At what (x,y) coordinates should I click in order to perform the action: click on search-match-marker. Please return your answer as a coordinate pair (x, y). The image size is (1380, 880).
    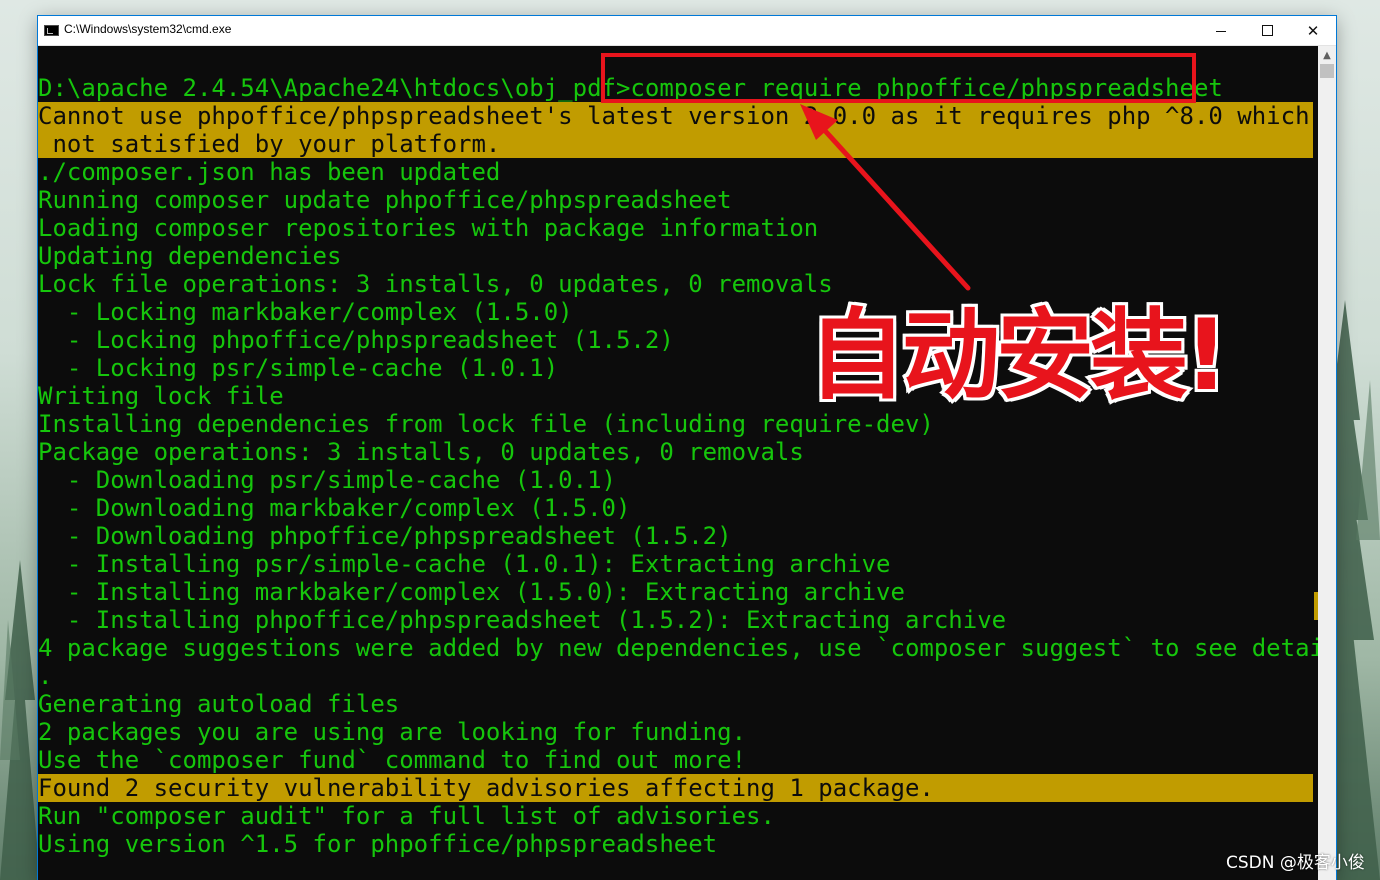
    Looking at the image, I should click on (1316, 606).